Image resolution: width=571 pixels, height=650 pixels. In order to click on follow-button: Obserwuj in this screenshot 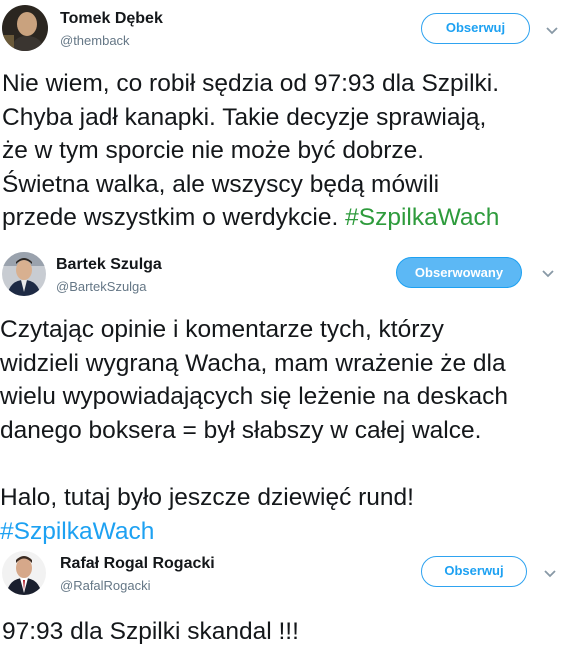, I will do `click(474, 571)`.